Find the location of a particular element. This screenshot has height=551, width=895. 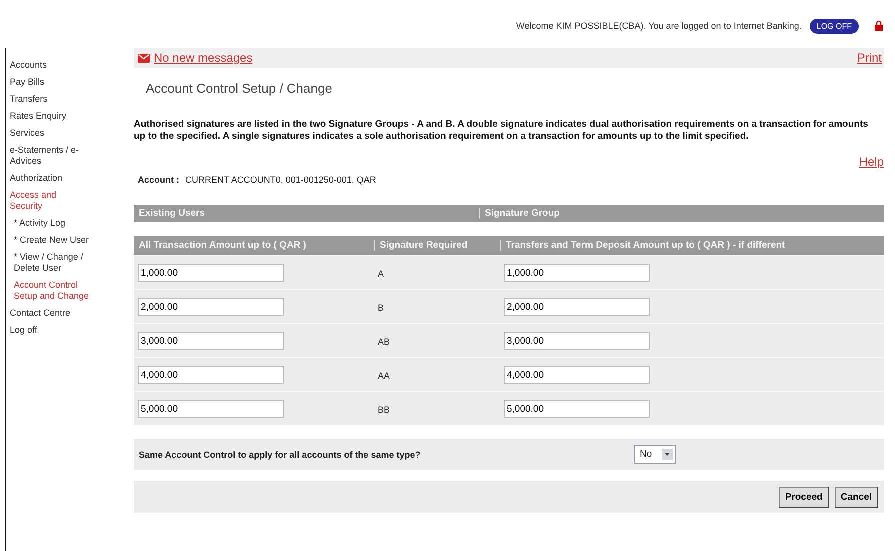

group-header-cell: Signature Group is located at coordinates (652, 213).